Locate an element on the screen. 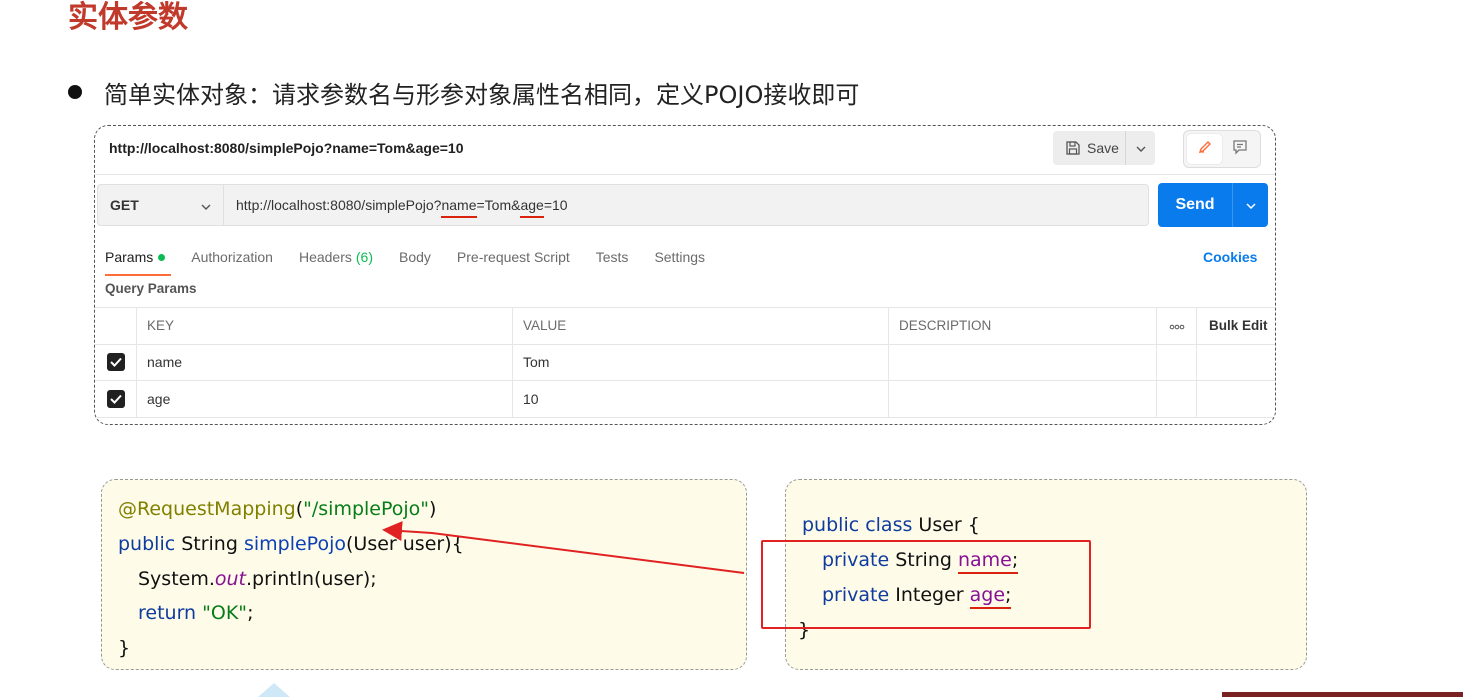 This screenshot has width=1463, height=697. url-part: =10 is located at coordinates (555, 205).